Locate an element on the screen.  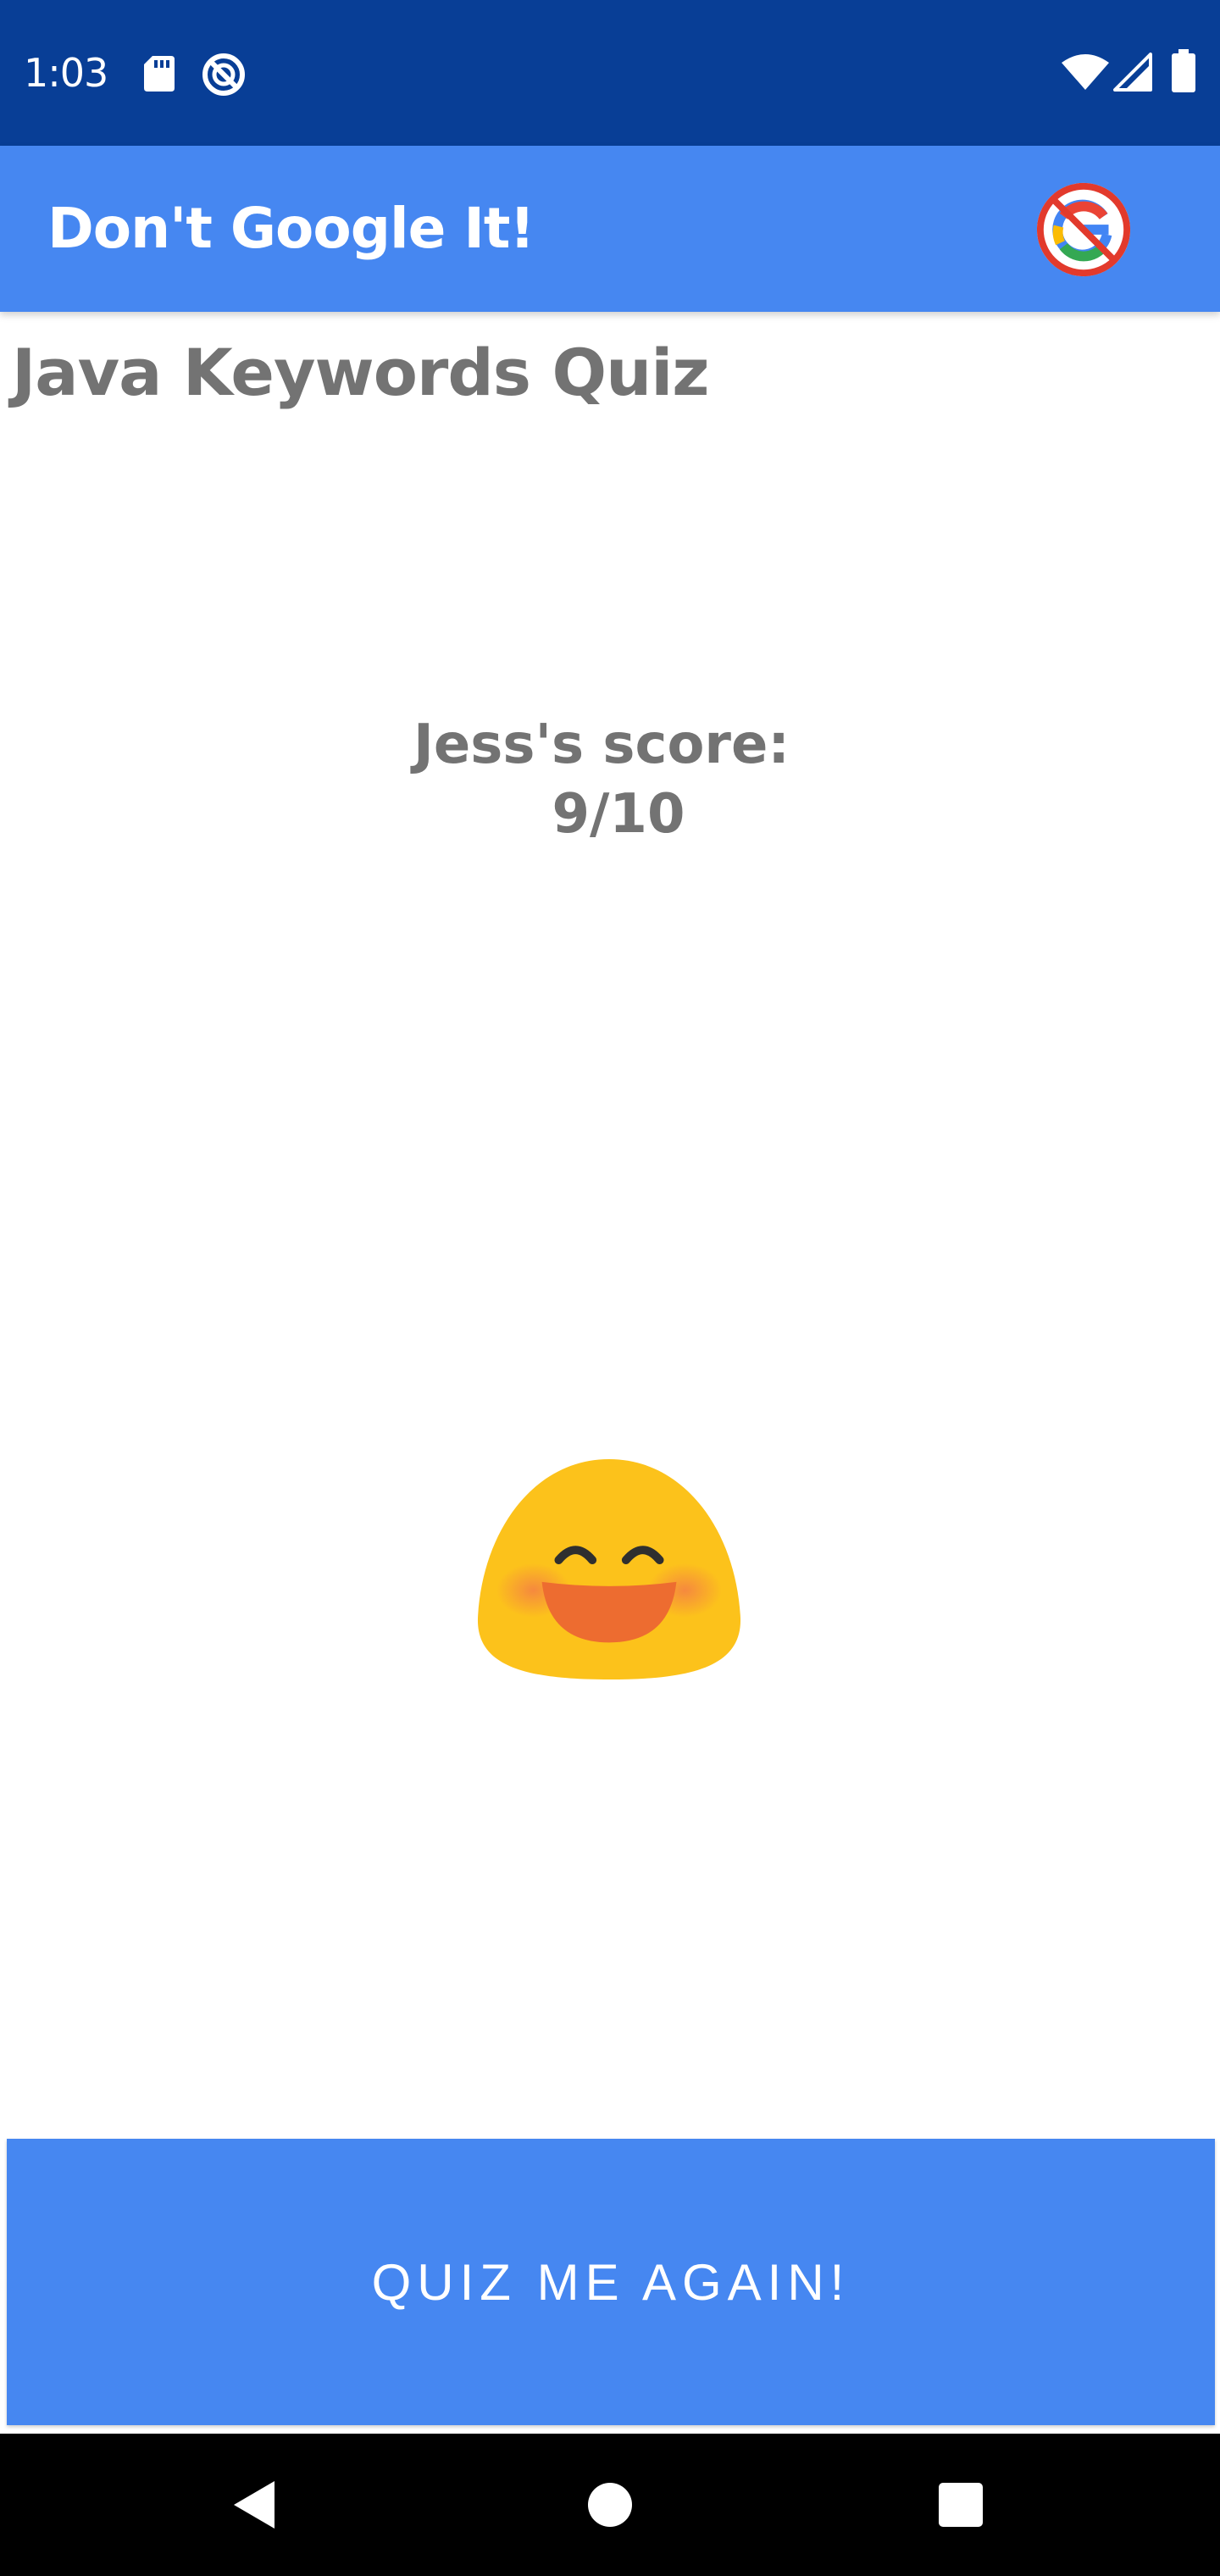
app-bar: Don't Google It! is located at coordinates (610, 229).